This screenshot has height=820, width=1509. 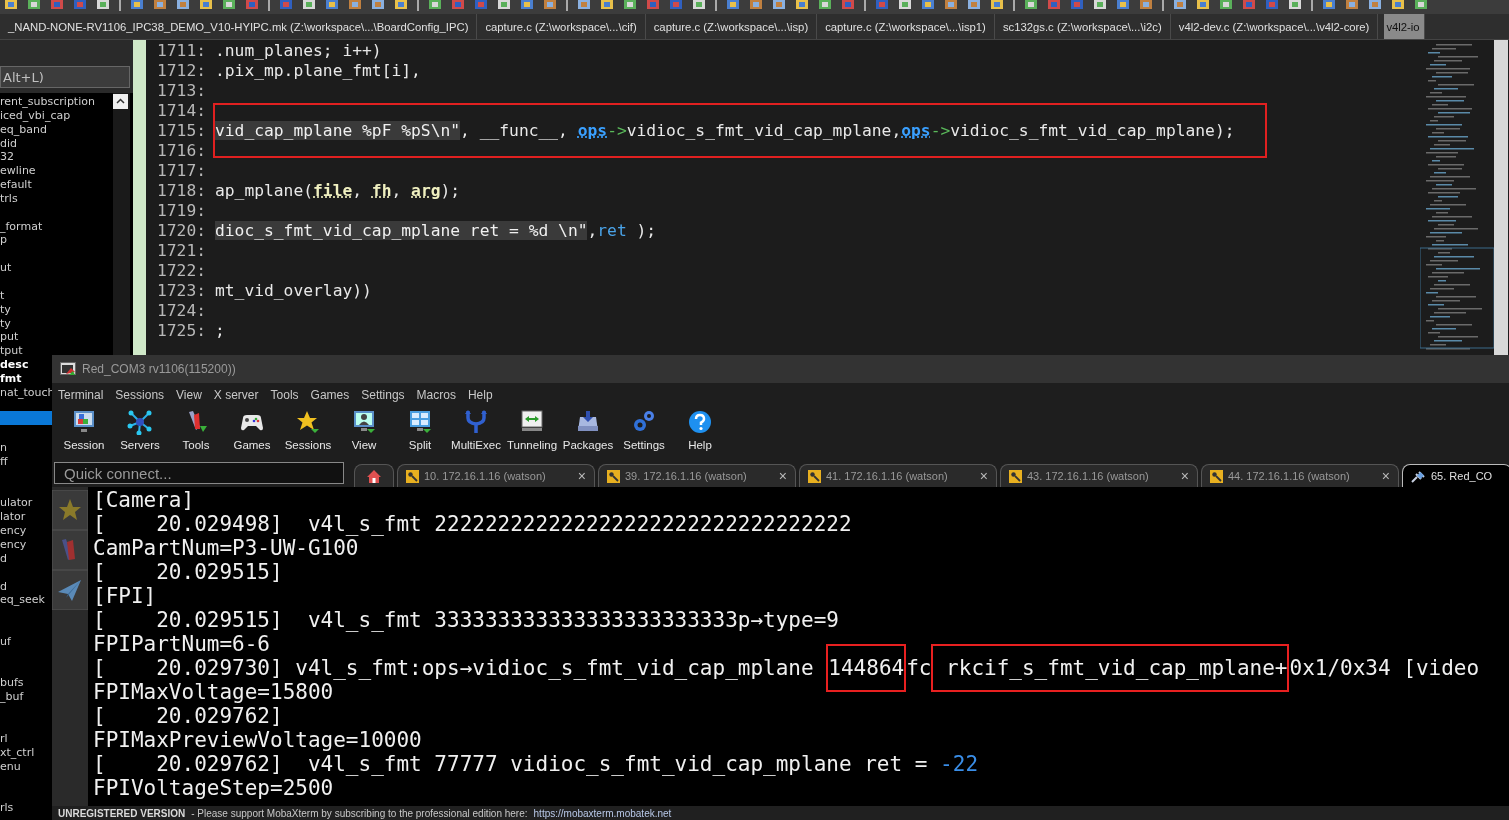 I want to click on outline-item: ulator, so click(x=16, y=503).